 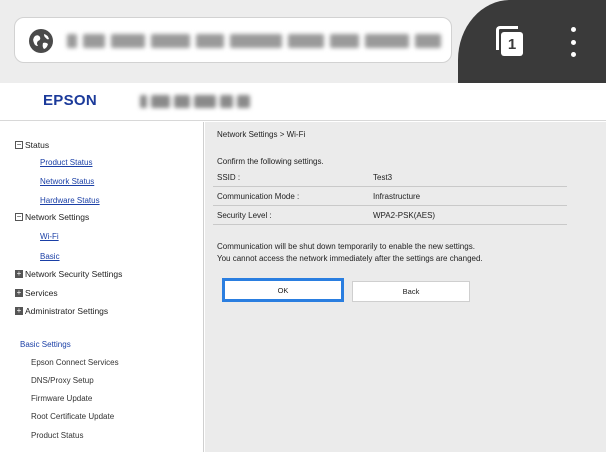 I want to click on settings-row-ssid: SSID : Test3, so click(x=390, y=177).